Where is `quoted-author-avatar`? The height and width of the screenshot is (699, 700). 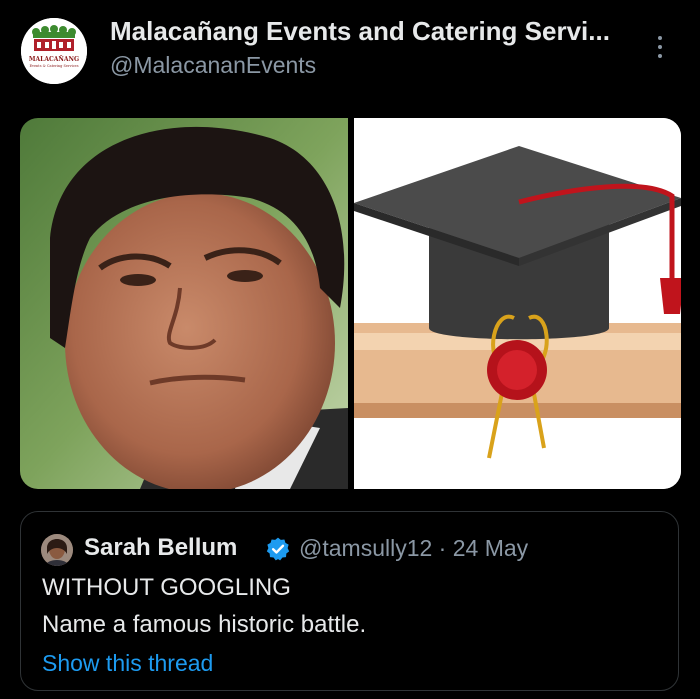
quoted-author-avatar is located at coordinates (57, 550).